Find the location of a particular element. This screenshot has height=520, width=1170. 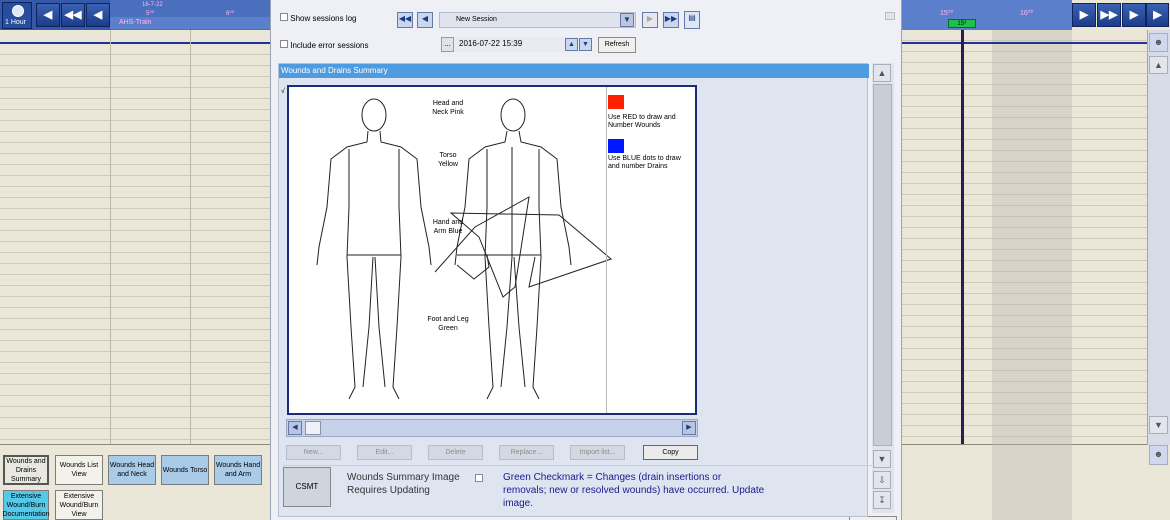

copy-button: Copy is located at coordinates (670, 452).